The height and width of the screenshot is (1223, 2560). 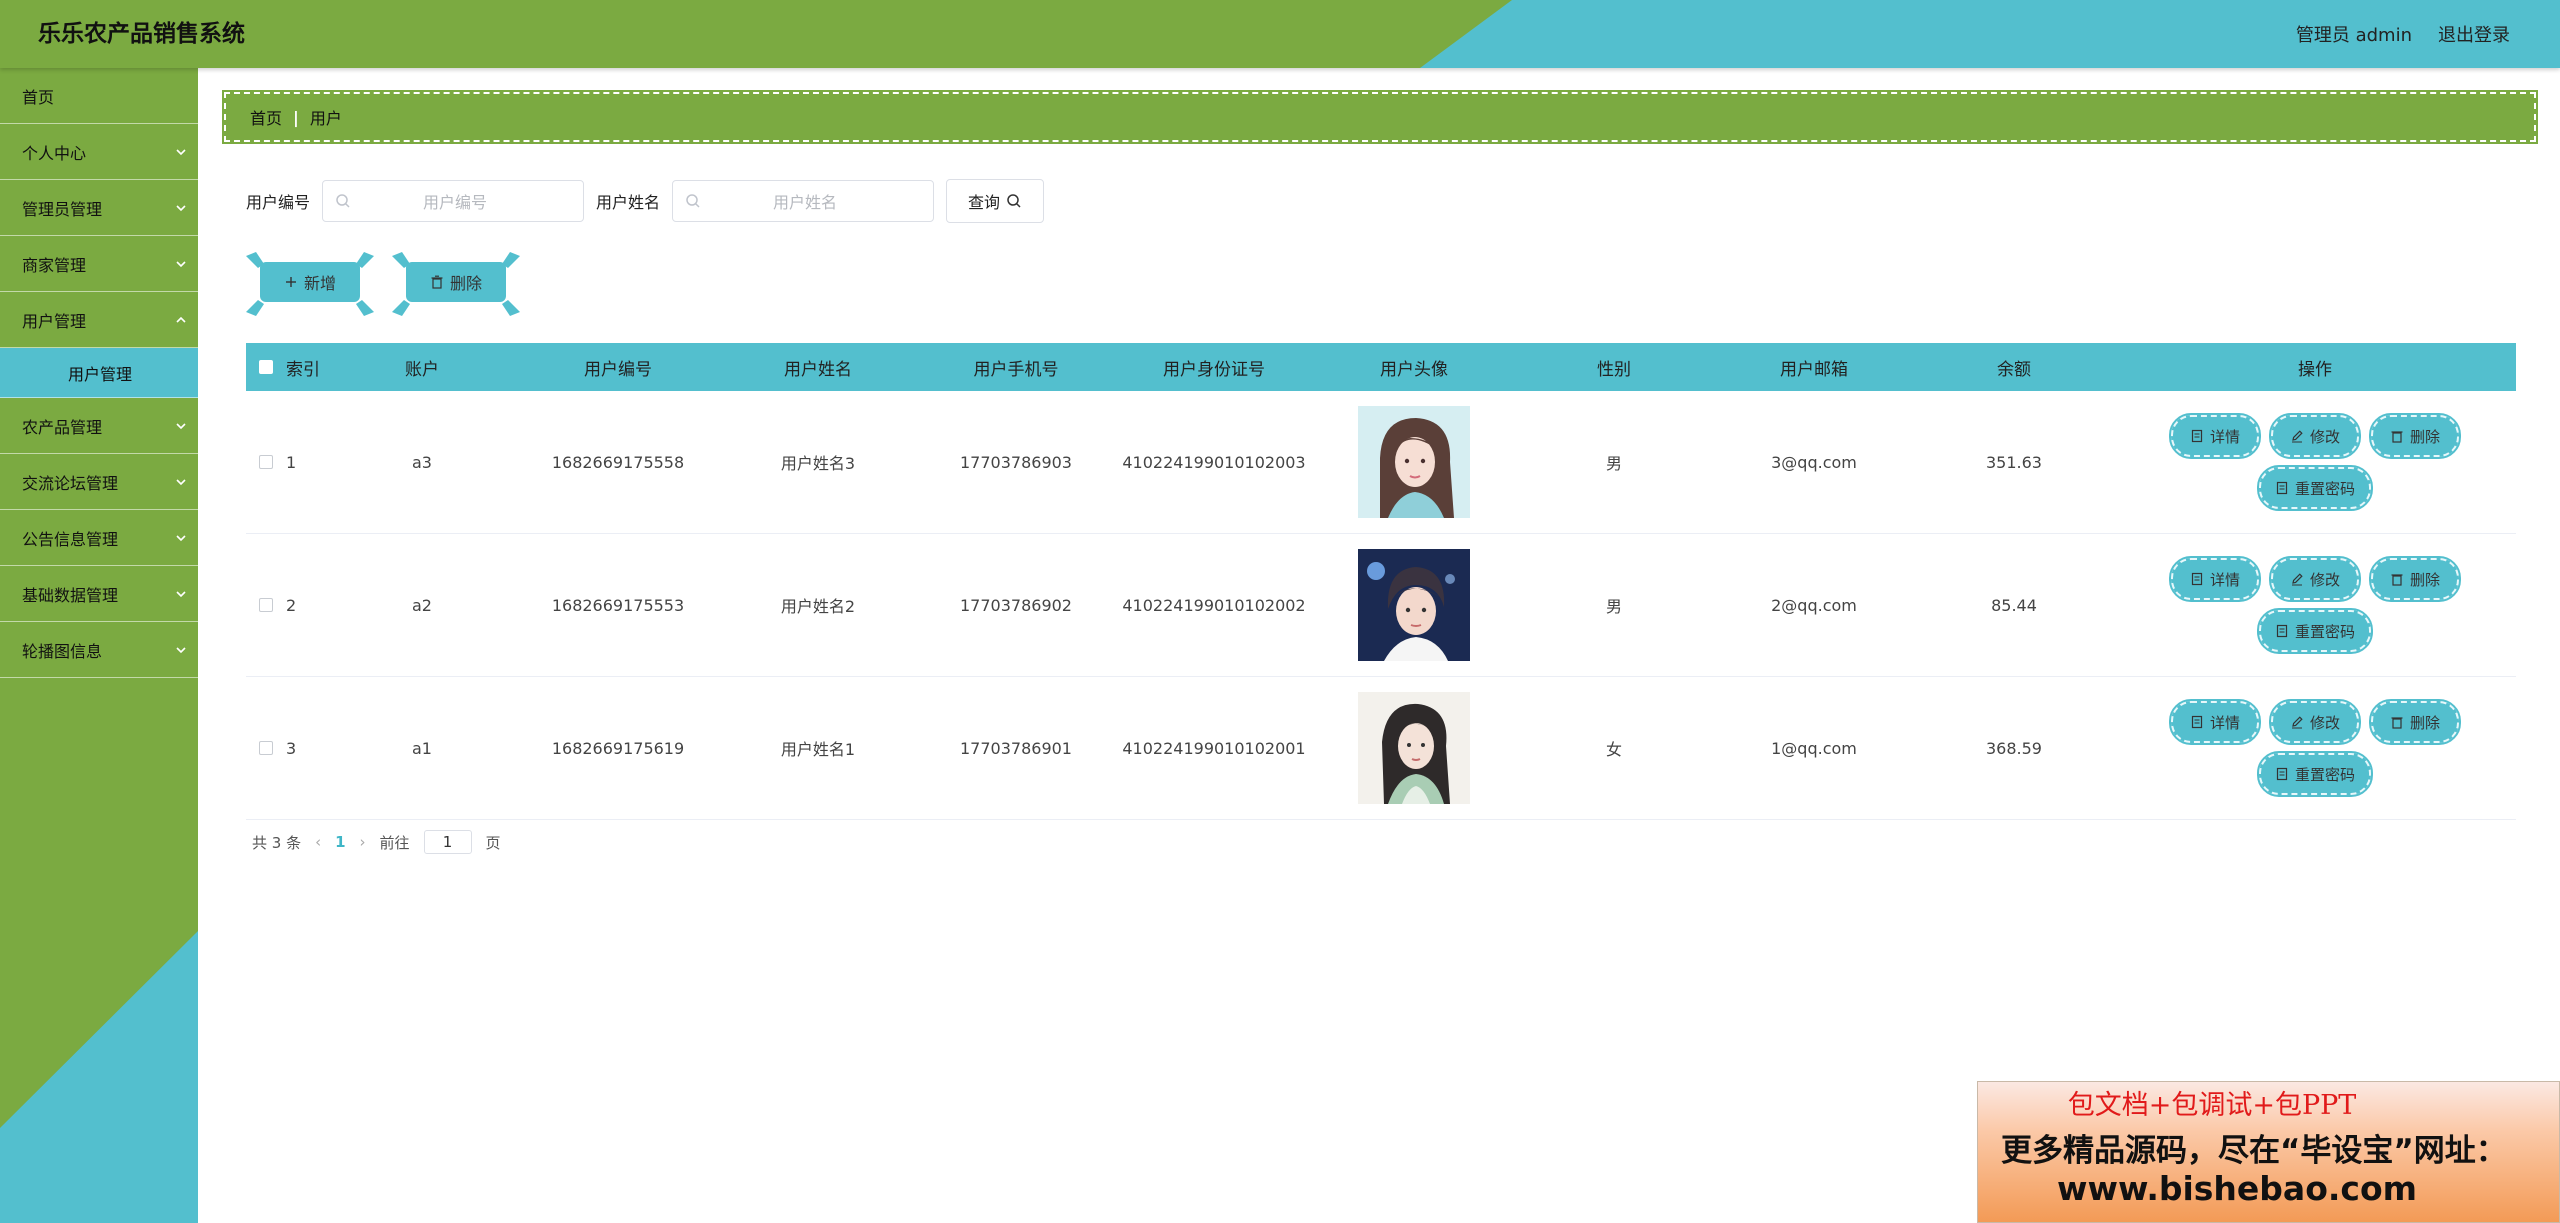 What do you see at coordinates (70, 595) in the screenshot?
I see `sidebar-item-label: 基础数据管理` at bounding box center [70, 595].